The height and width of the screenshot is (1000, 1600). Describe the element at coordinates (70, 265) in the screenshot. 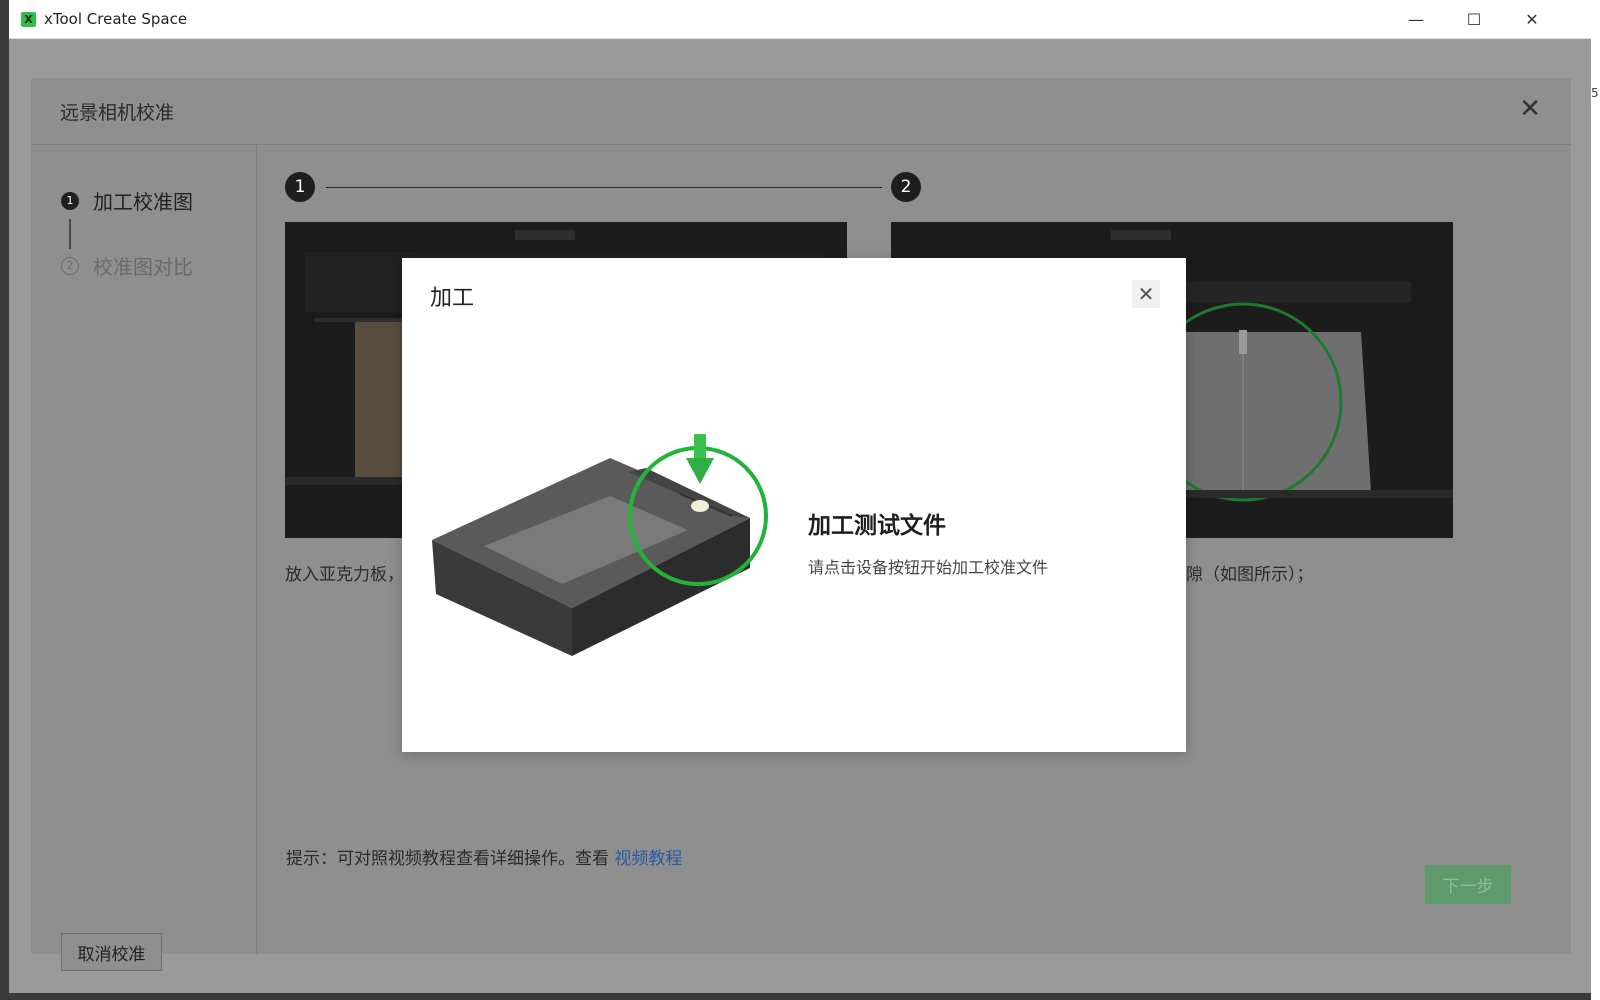

I see `step-number-badge: 2` at that location.